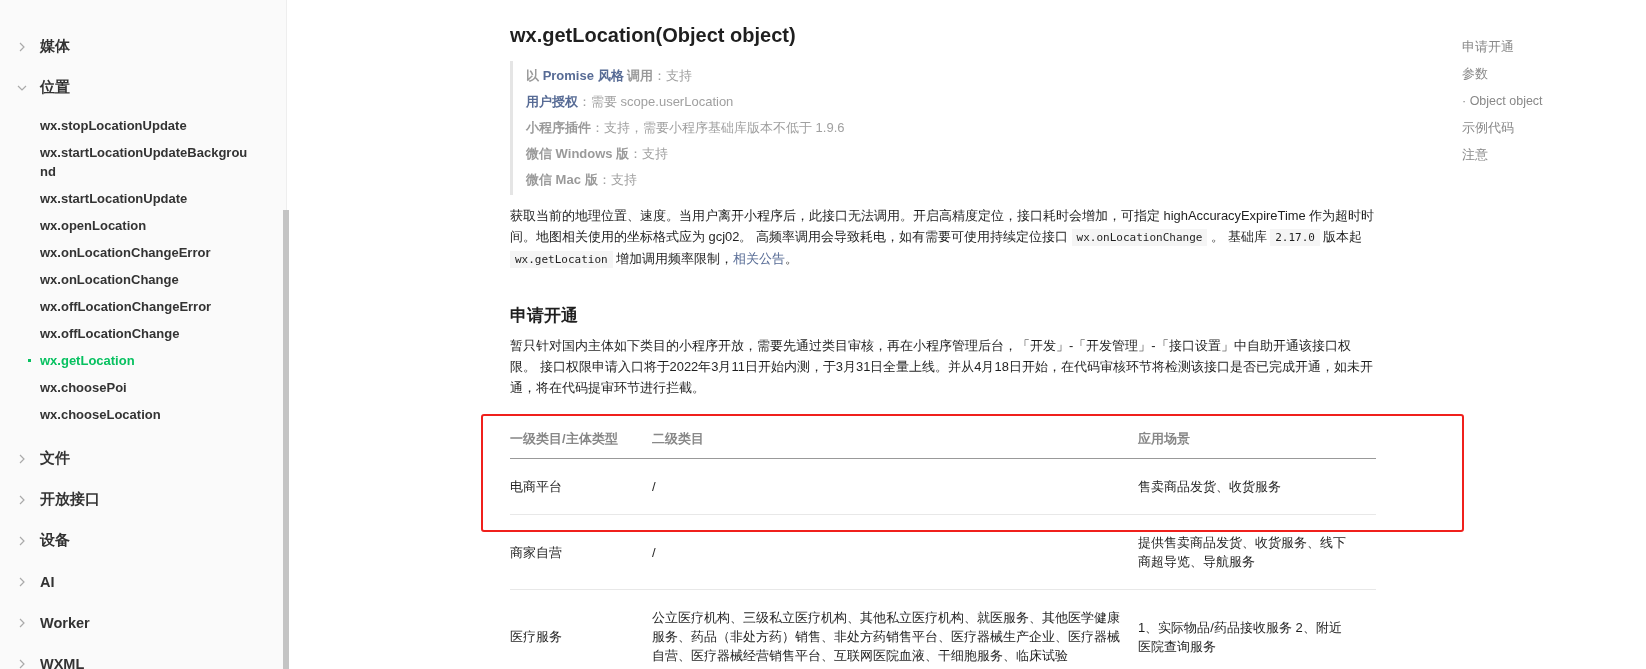 This screenshot has width=1646, height=669. I want to click on toc-link: 示例代码, so click(1502, 128).